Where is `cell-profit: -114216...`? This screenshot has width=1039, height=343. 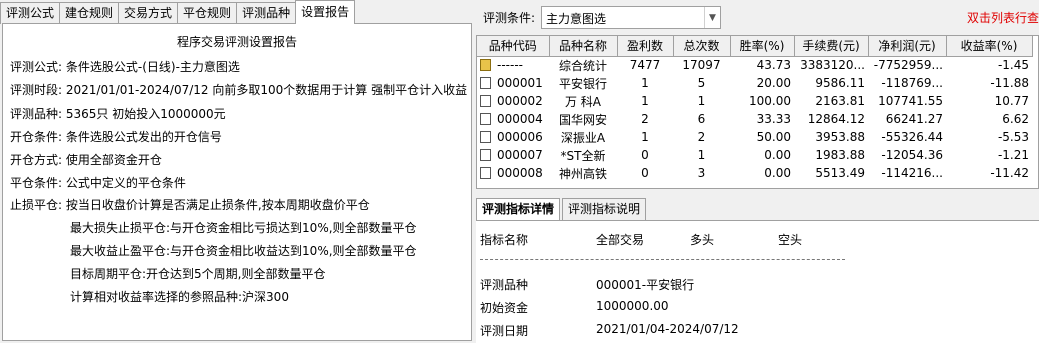
cell-profit: -114216... is located at coordinates (907, 173).